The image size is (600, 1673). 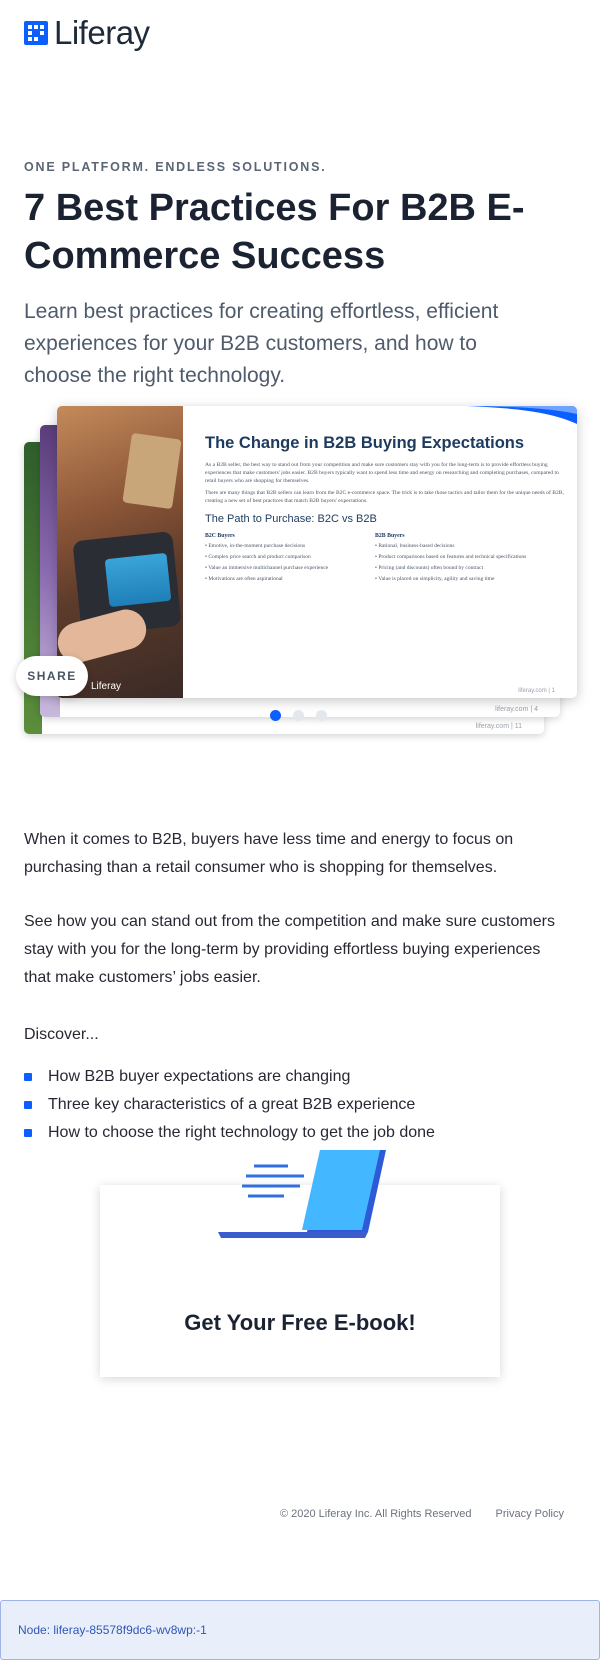 What do you see at coordinates (285, 579) in the screenshot?
I see `list-item: Motivations are often aspirational` at bounding box center [285, 579].